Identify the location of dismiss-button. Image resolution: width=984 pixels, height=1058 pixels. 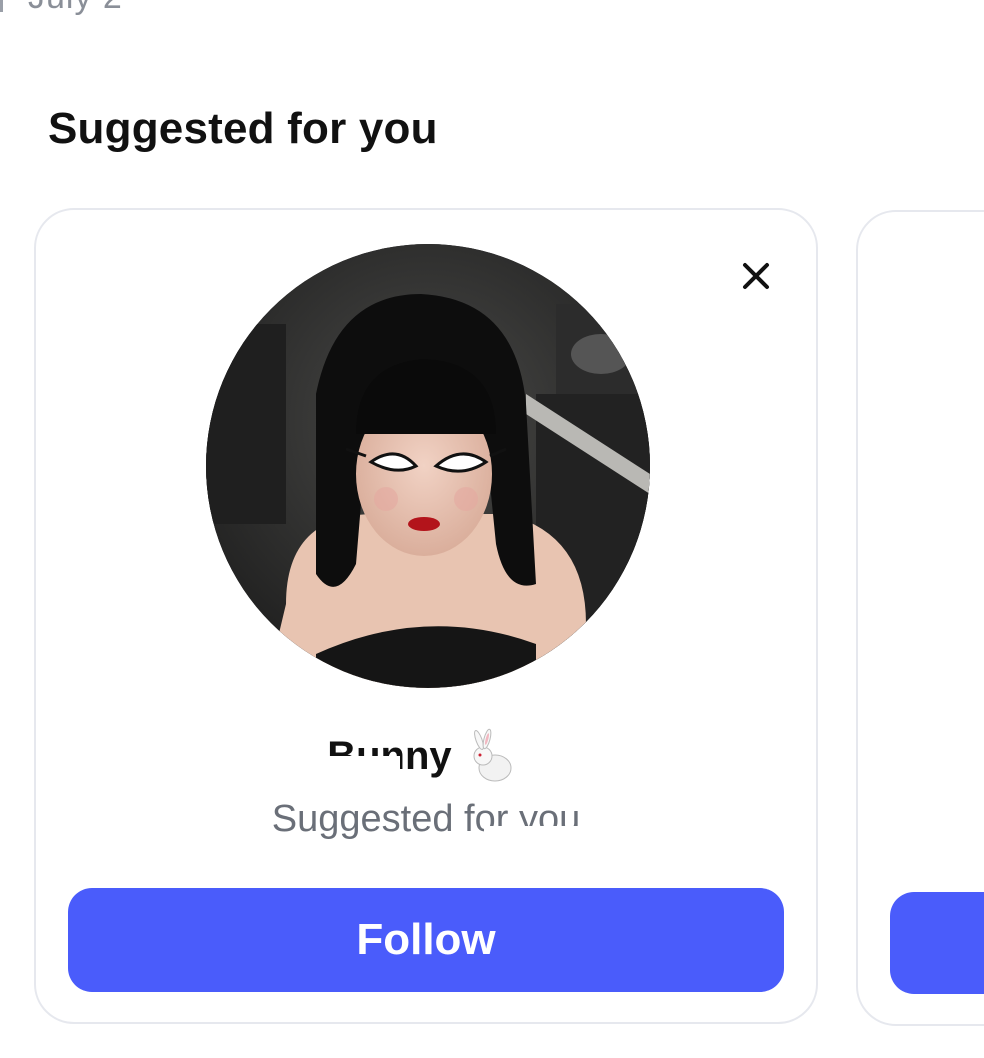
(756, 276).